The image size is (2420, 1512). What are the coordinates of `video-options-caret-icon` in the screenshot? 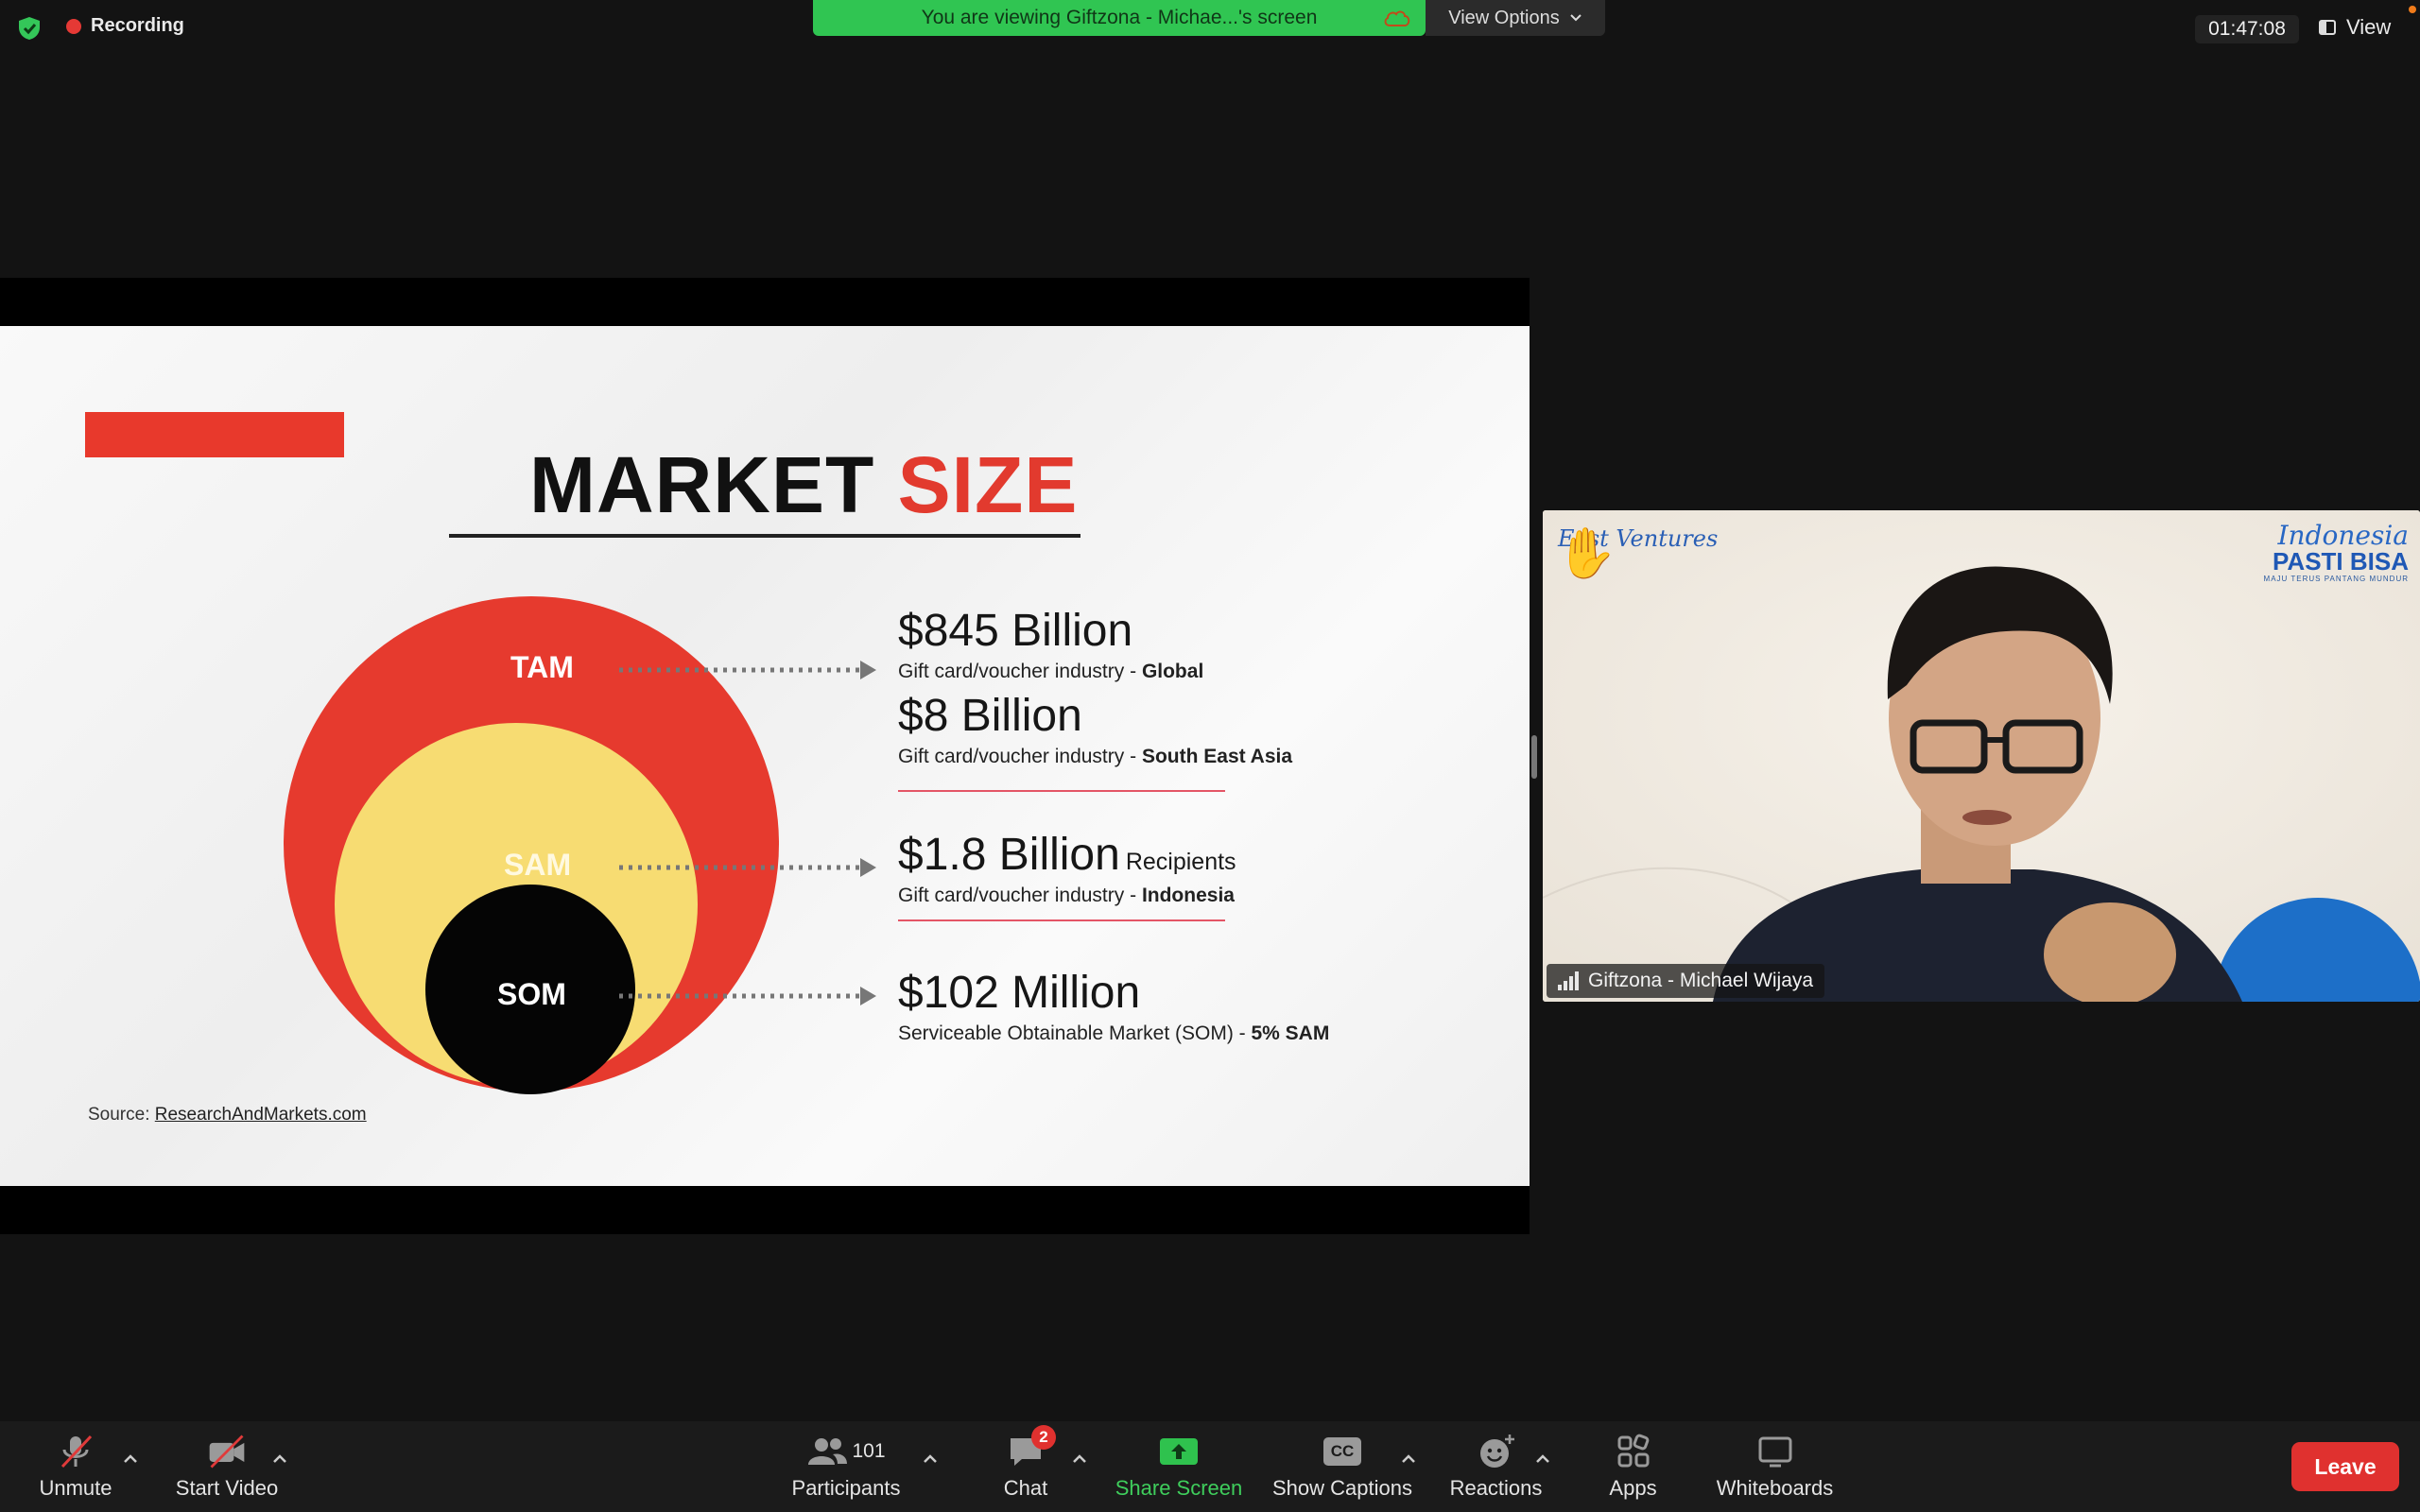 It's located at (279, 1459).